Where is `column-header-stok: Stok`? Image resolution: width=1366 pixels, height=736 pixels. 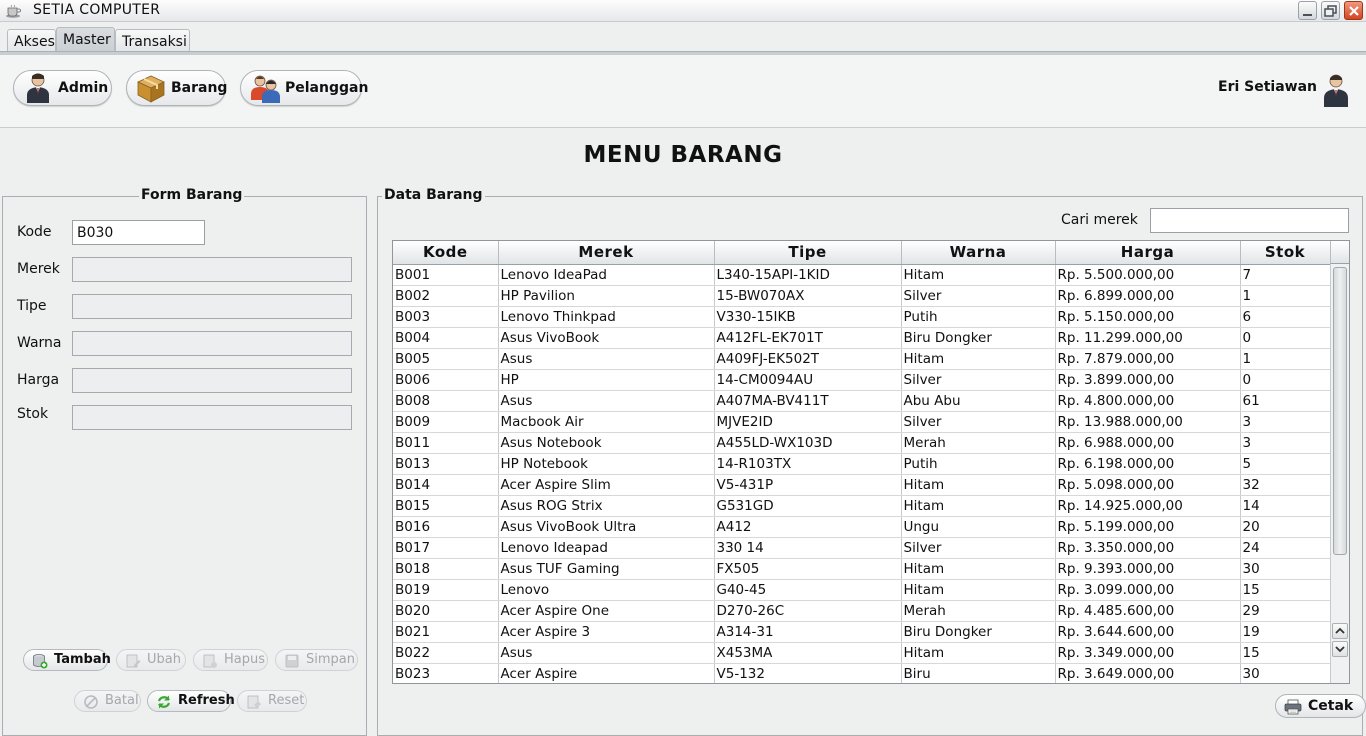 column-header-stok: Stok is located at coordinates (1285, 253).